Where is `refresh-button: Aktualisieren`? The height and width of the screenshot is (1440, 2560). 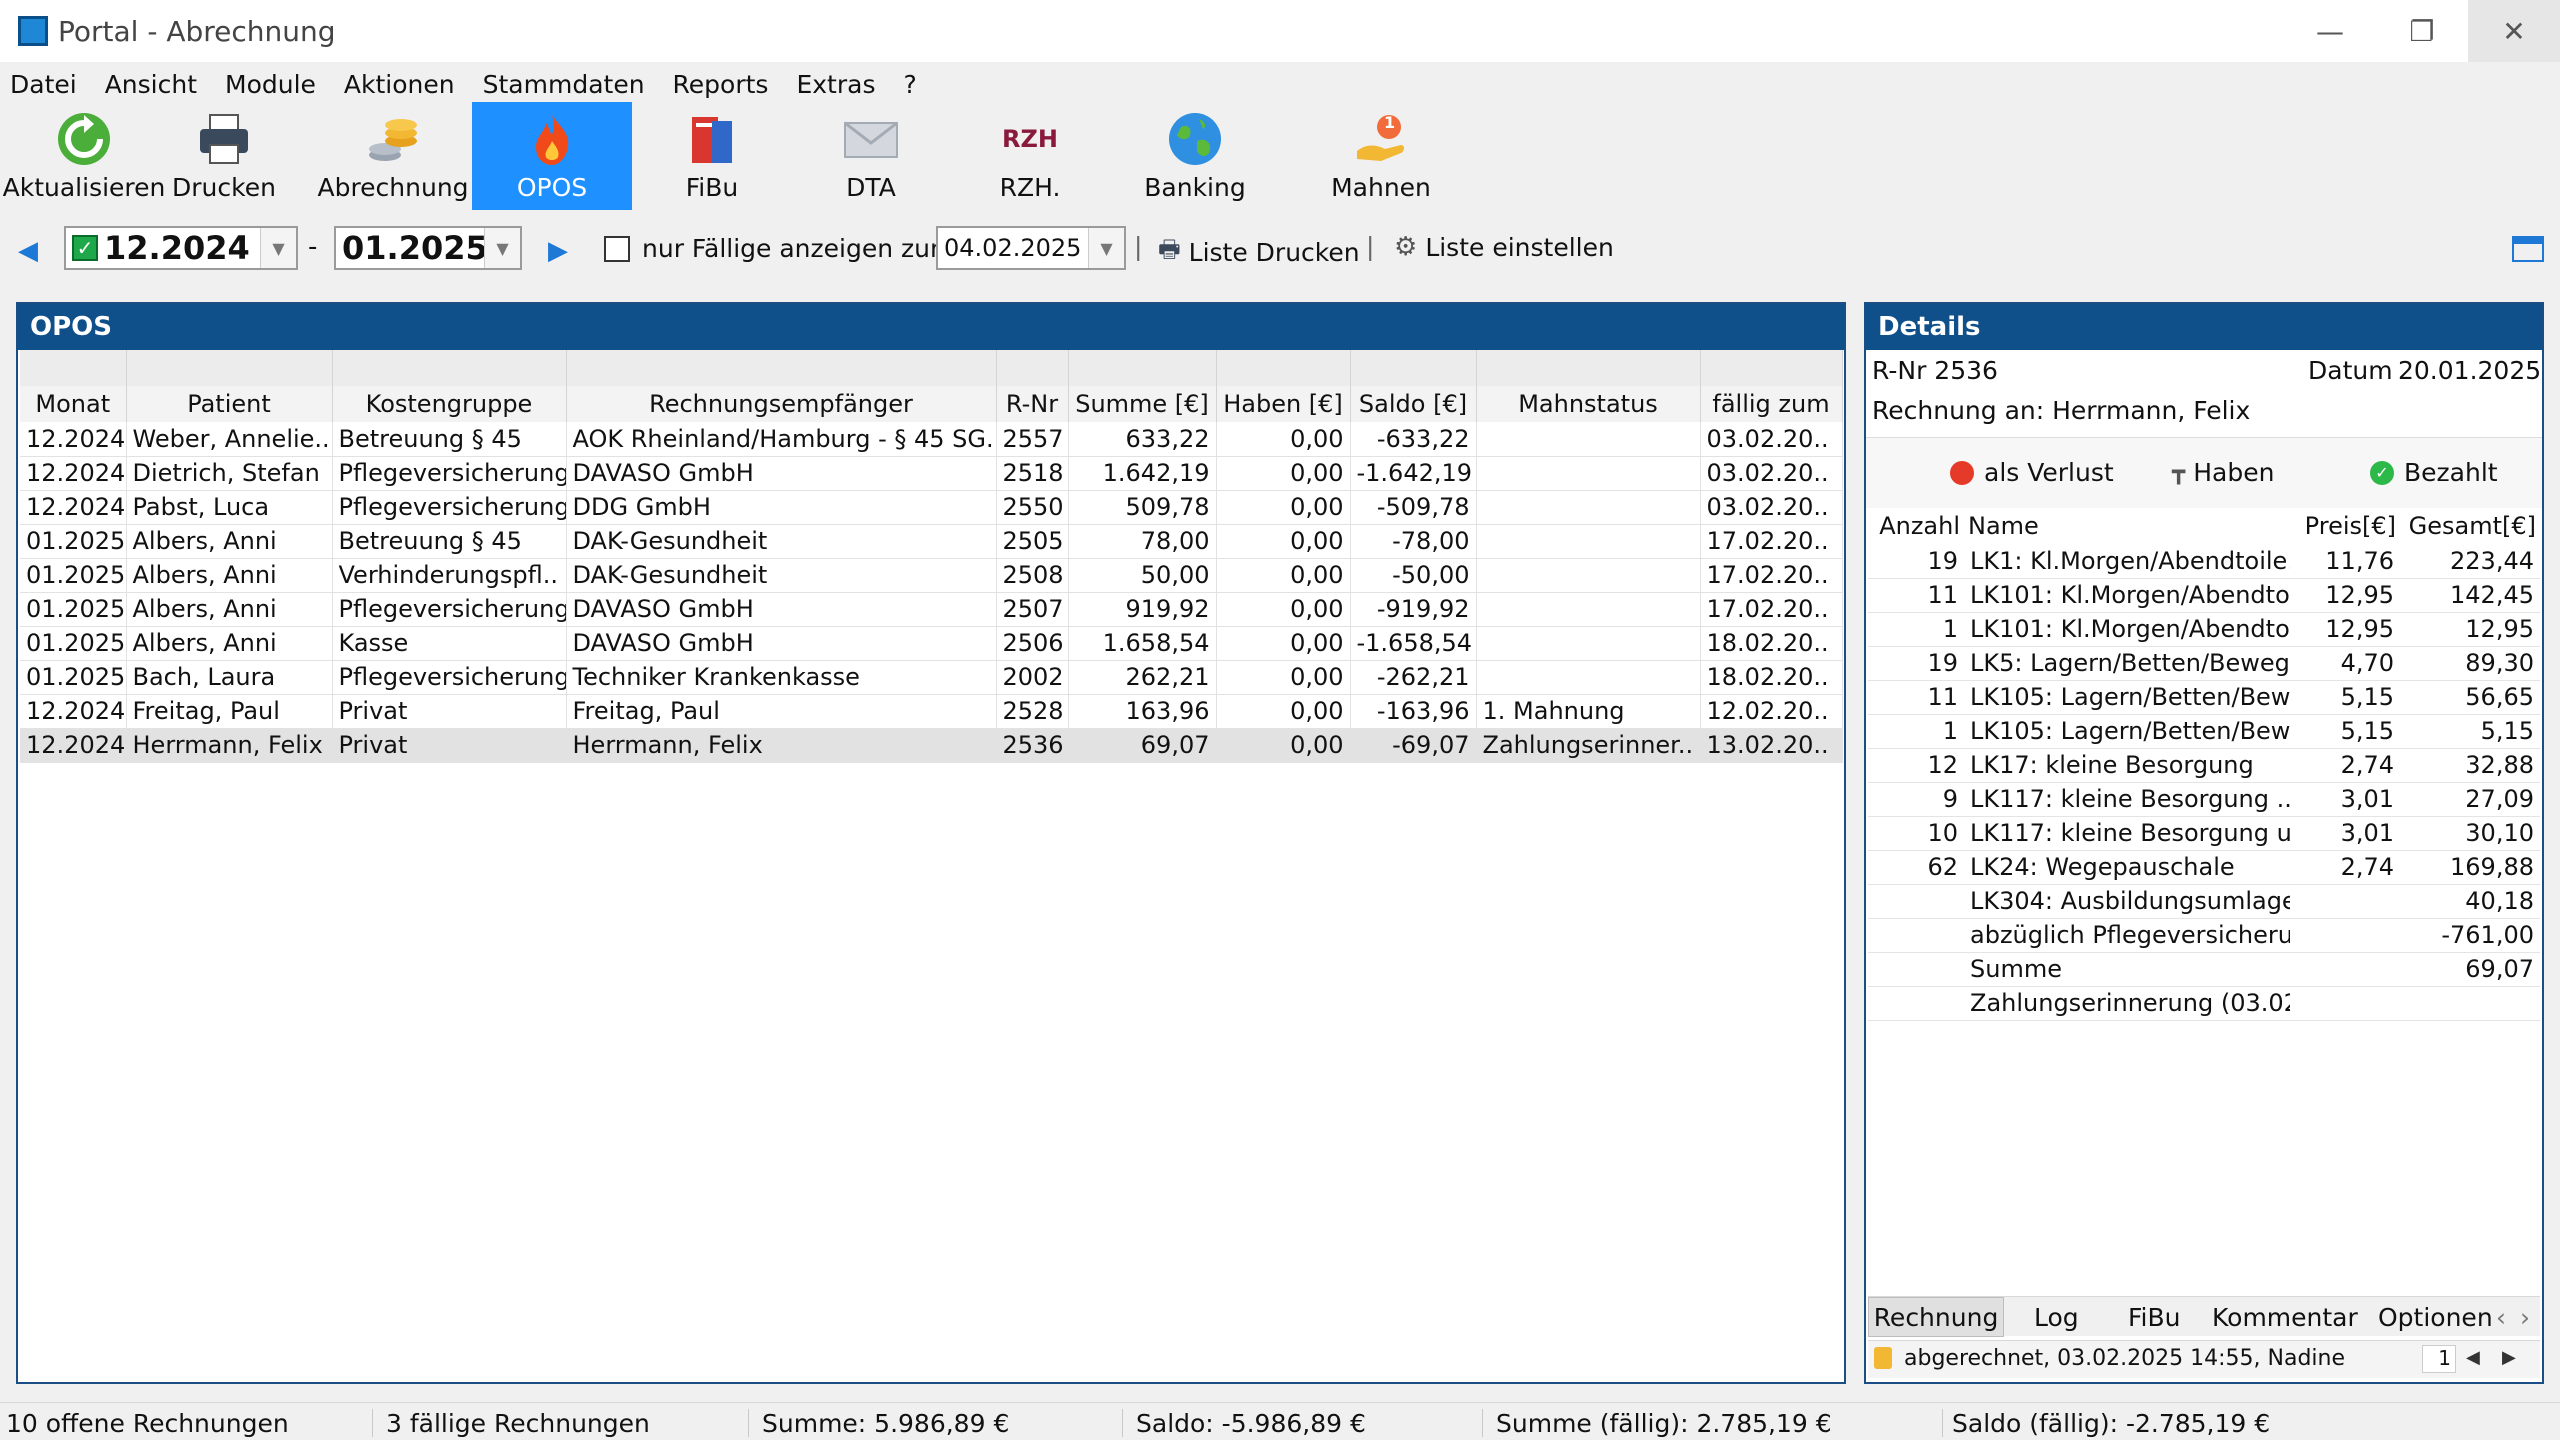
refresh-button: Aktualisieren is located at coordinates (84, 156).